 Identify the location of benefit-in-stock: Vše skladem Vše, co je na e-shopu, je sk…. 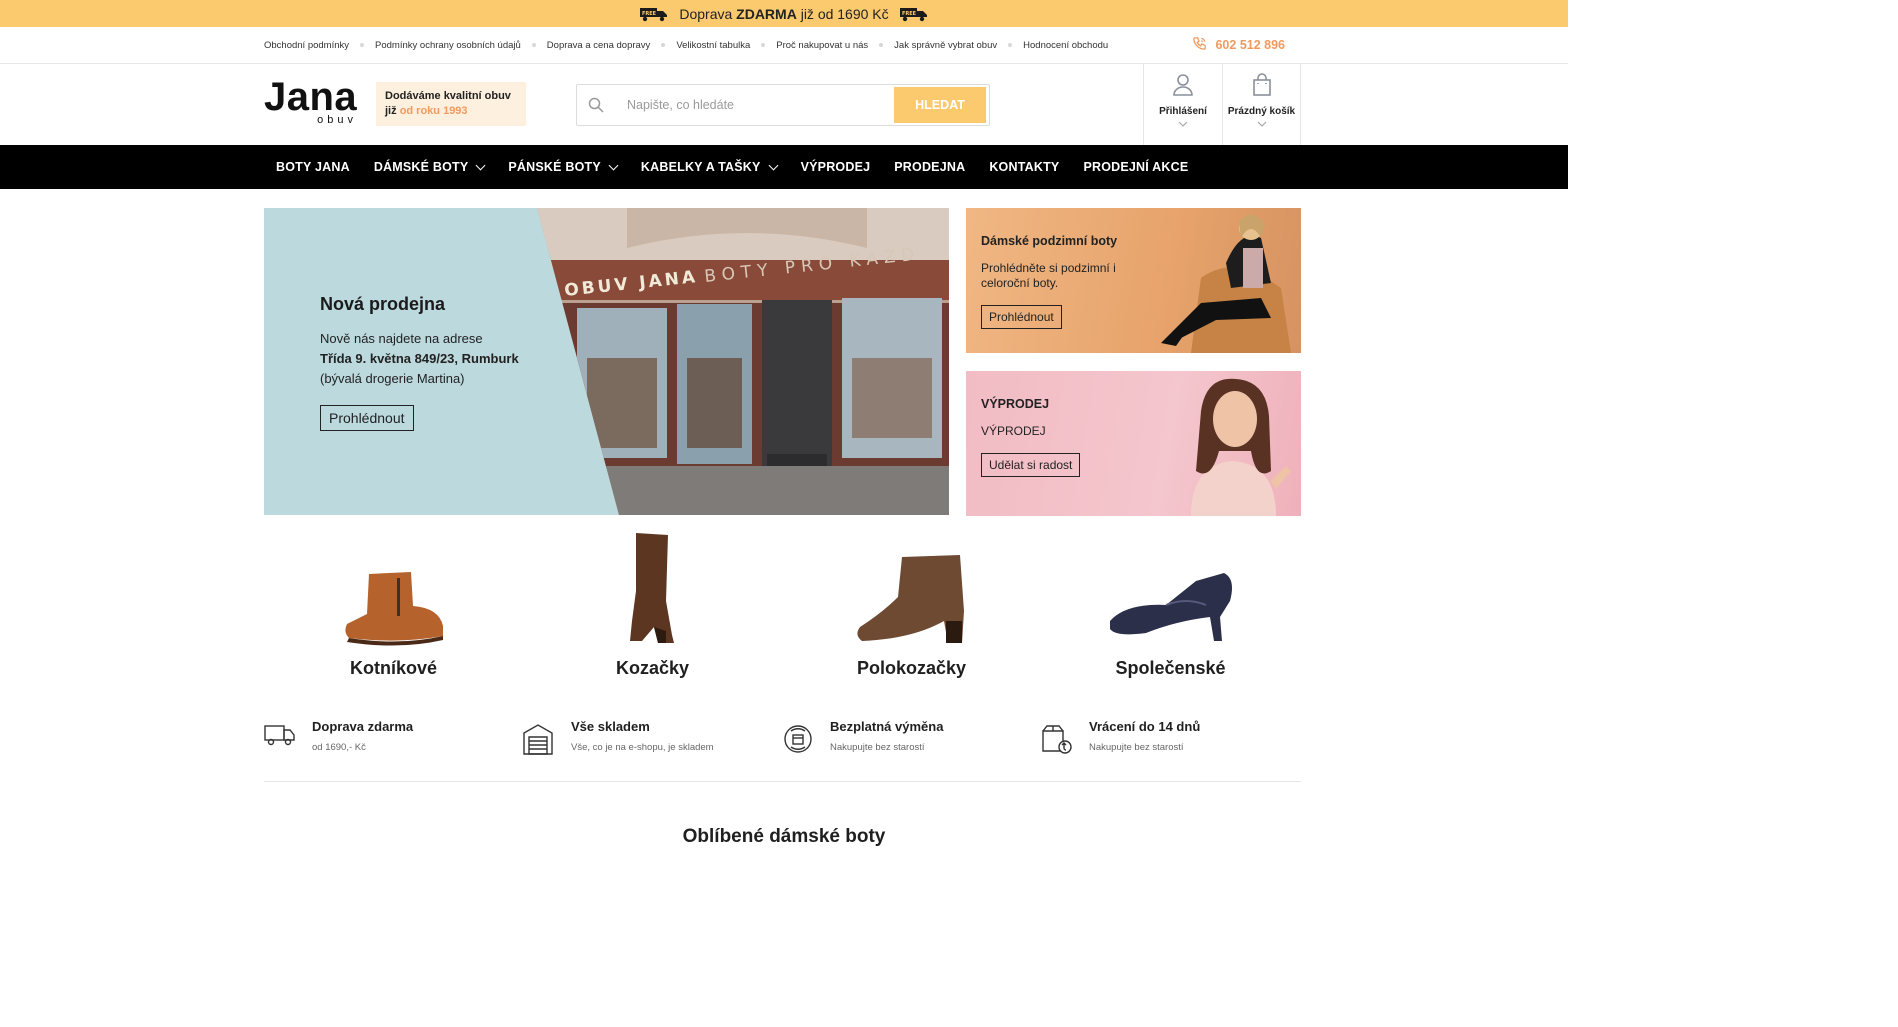
(652, 740).